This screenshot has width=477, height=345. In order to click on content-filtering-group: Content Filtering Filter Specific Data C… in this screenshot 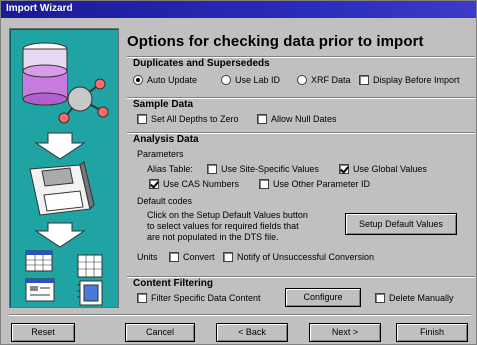, I will do `click(301, 292)`.